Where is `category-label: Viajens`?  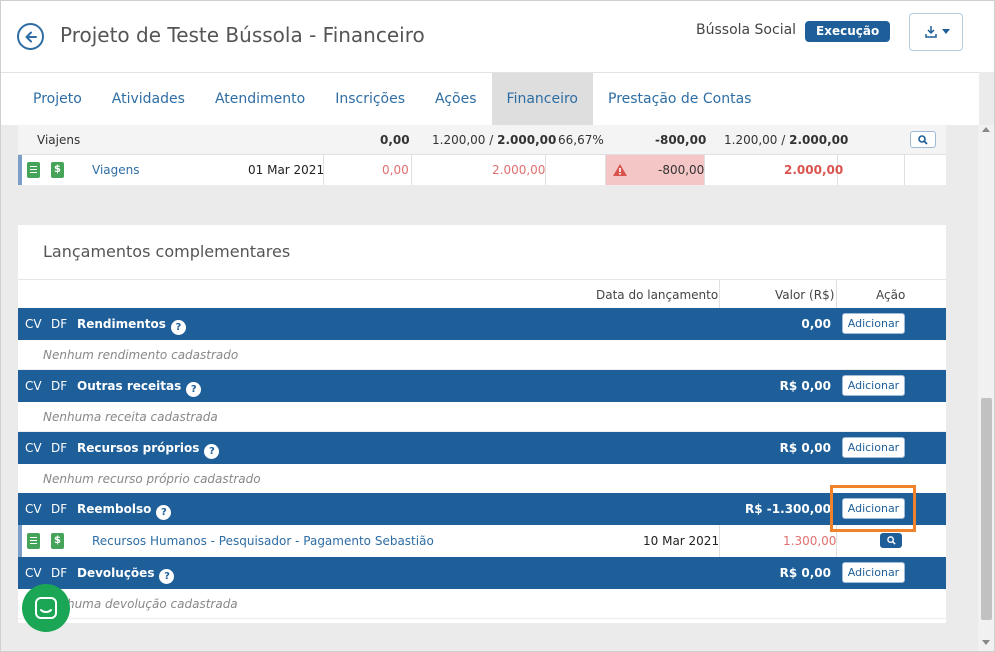 category-label: Viajens is located at coordinates (59, 140).